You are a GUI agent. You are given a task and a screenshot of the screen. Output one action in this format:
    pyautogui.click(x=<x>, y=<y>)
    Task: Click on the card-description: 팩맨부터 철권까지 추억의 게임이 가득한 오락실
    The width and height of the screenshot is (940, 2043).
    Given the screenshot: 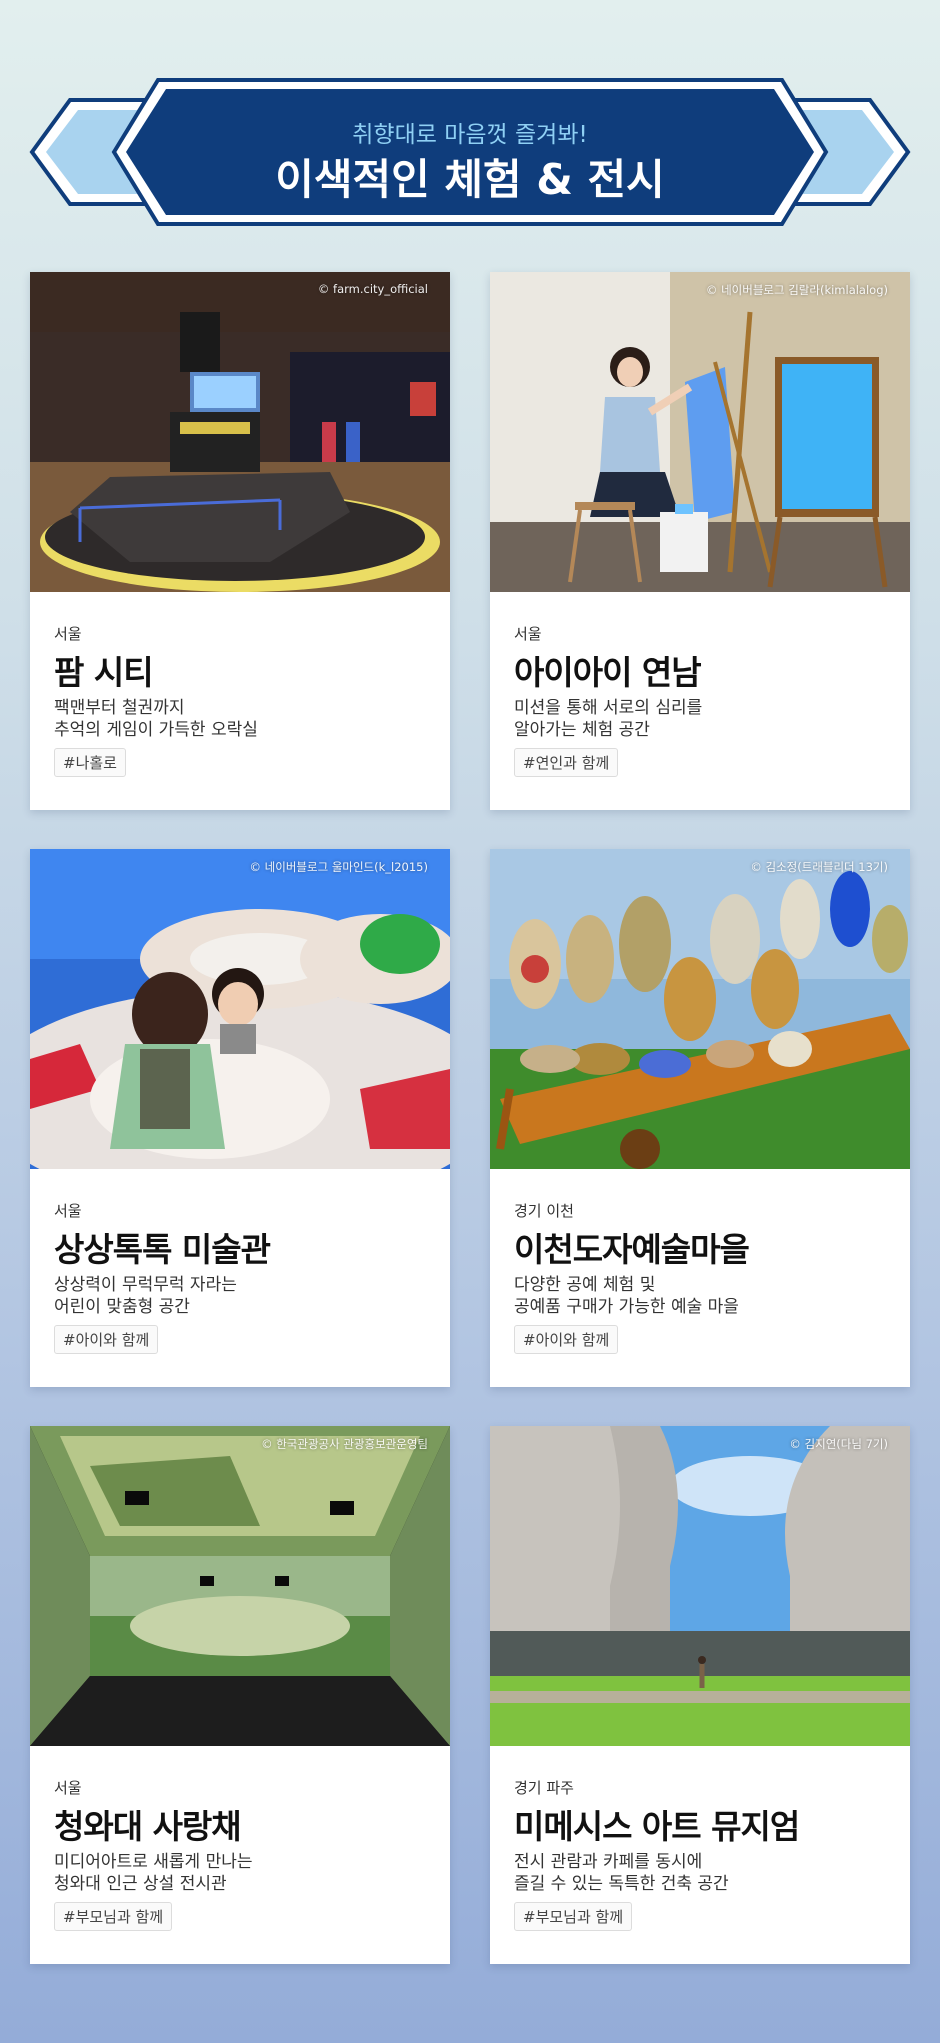 What is the action you would take?
    pyautogui.click(x=244, y=719)
    